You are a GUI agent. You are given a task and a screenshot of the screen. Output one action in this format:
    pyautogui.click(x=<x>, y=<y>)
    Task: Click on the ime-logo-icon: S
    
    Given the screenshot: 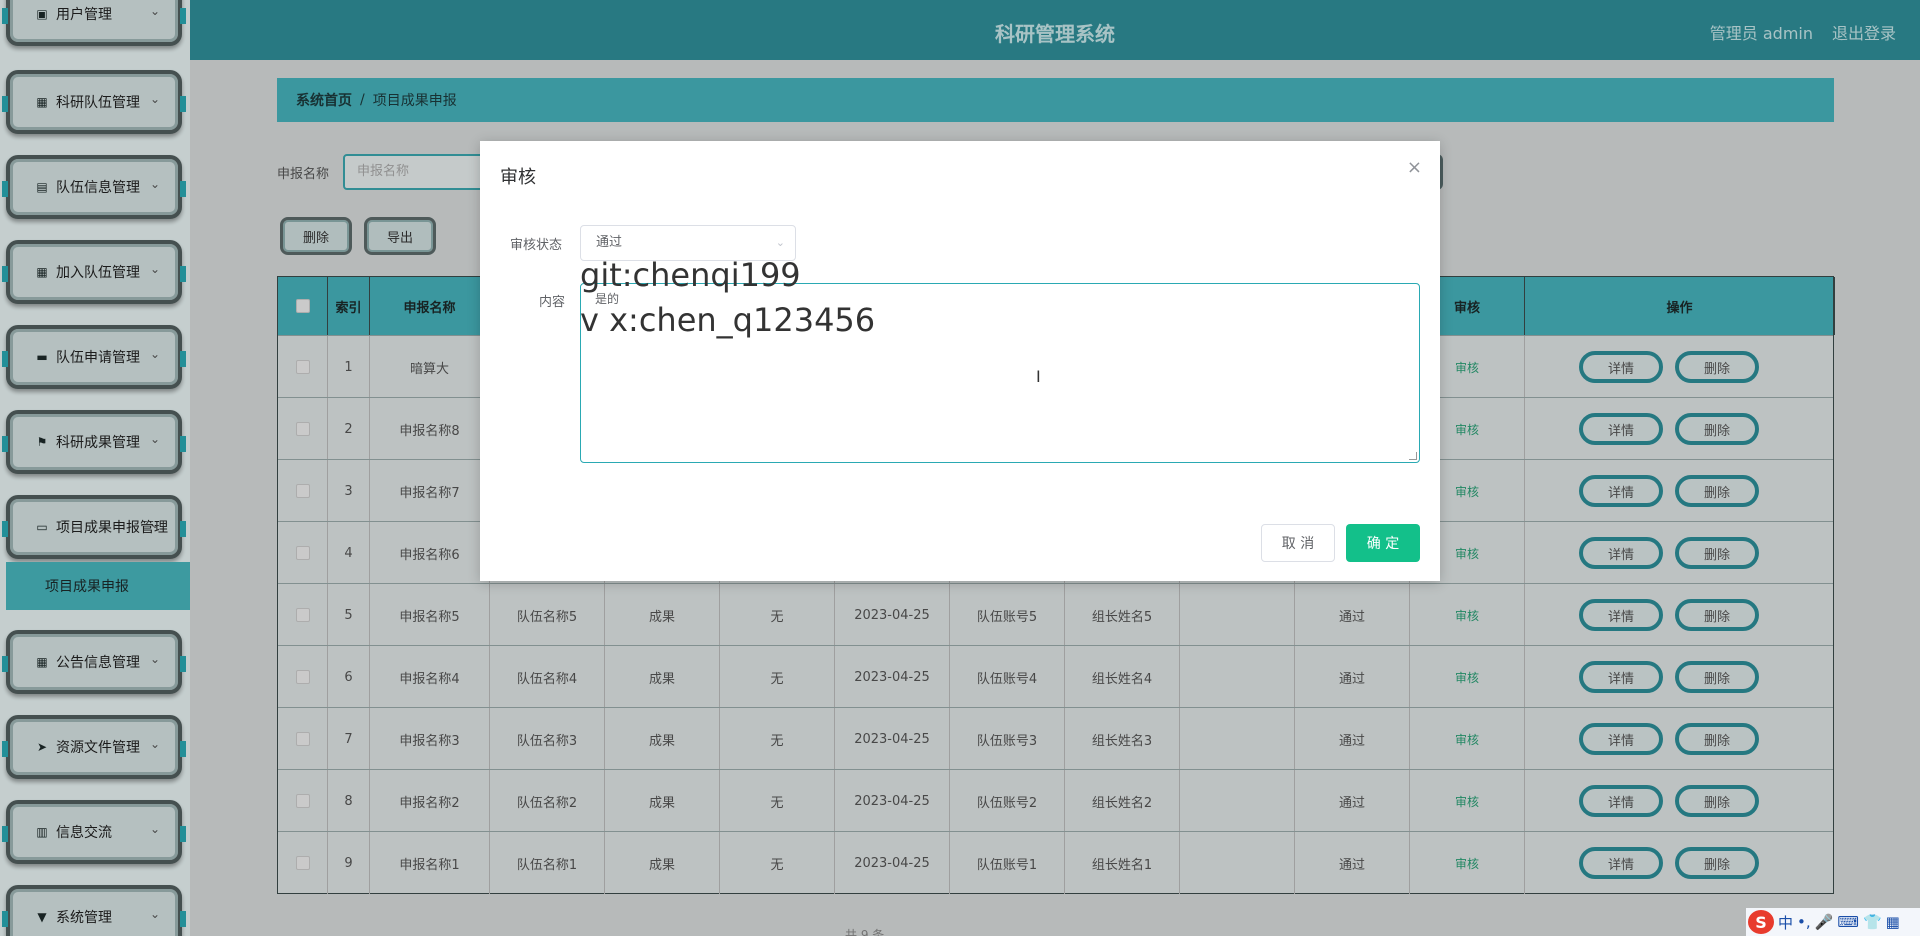 What is the action you would take?
    pyautogui.click(x=1761, y=922)
    